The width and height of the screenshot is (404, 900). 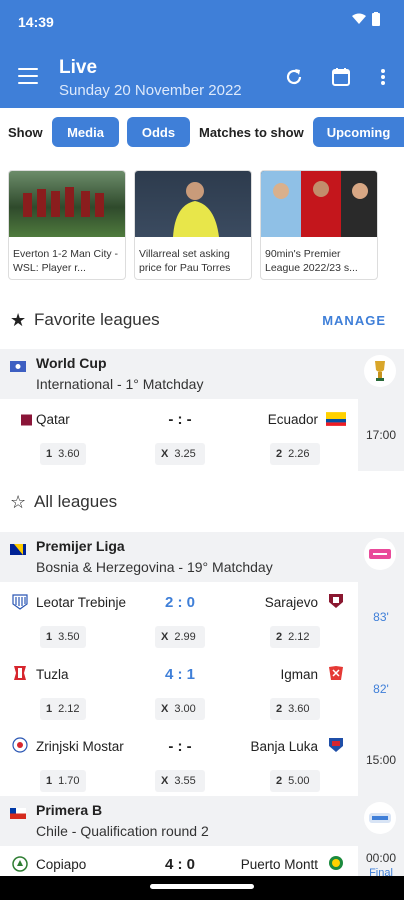 What do you see at coordinates (279, 864) in the screenshot?
I see `away-team: Puerto Montt` at bounding box center [279, 864].